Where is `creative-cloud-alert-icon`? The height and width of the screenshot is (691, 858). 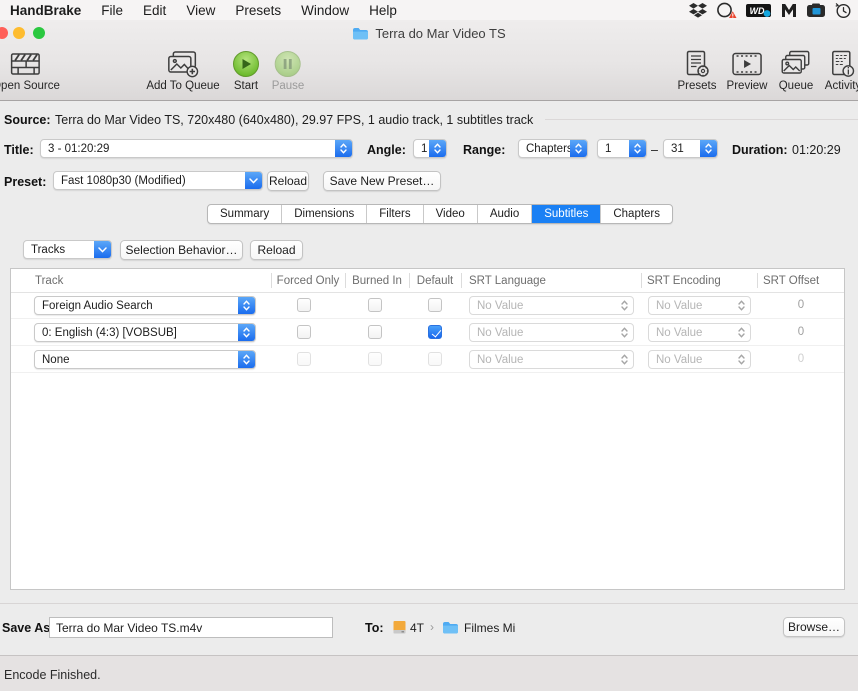 creative-cloud-alert-icon is located at coordinates (726, 10).